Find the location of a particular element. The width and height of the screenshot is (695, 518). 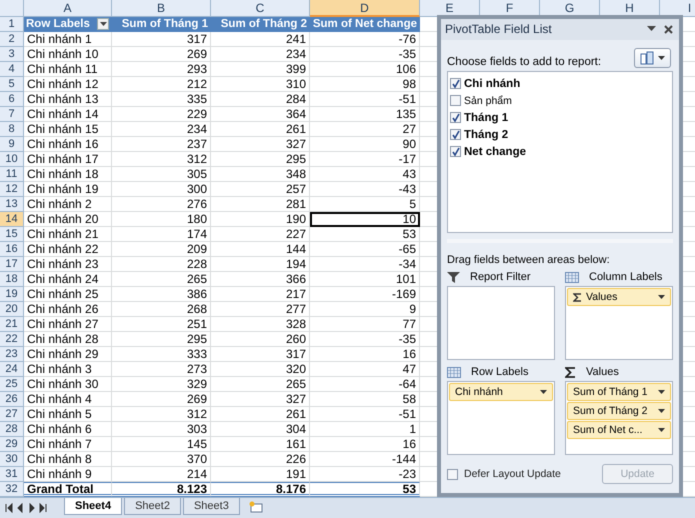

table-cell: 43 is located at coordinates (365, 174).